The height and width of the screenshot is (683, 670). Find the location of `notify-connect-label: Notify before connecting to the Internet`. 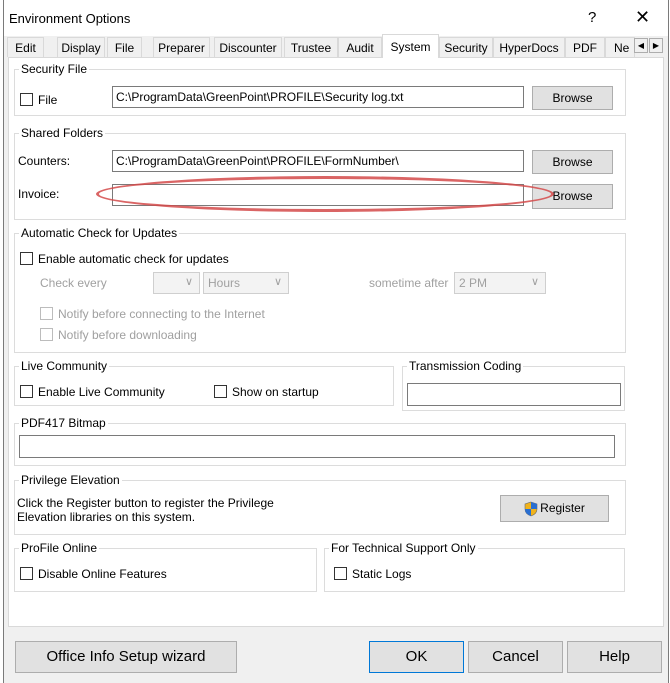

notify-connect-label: Notify before connecting to the Internet is located at coordinates (161, 314).